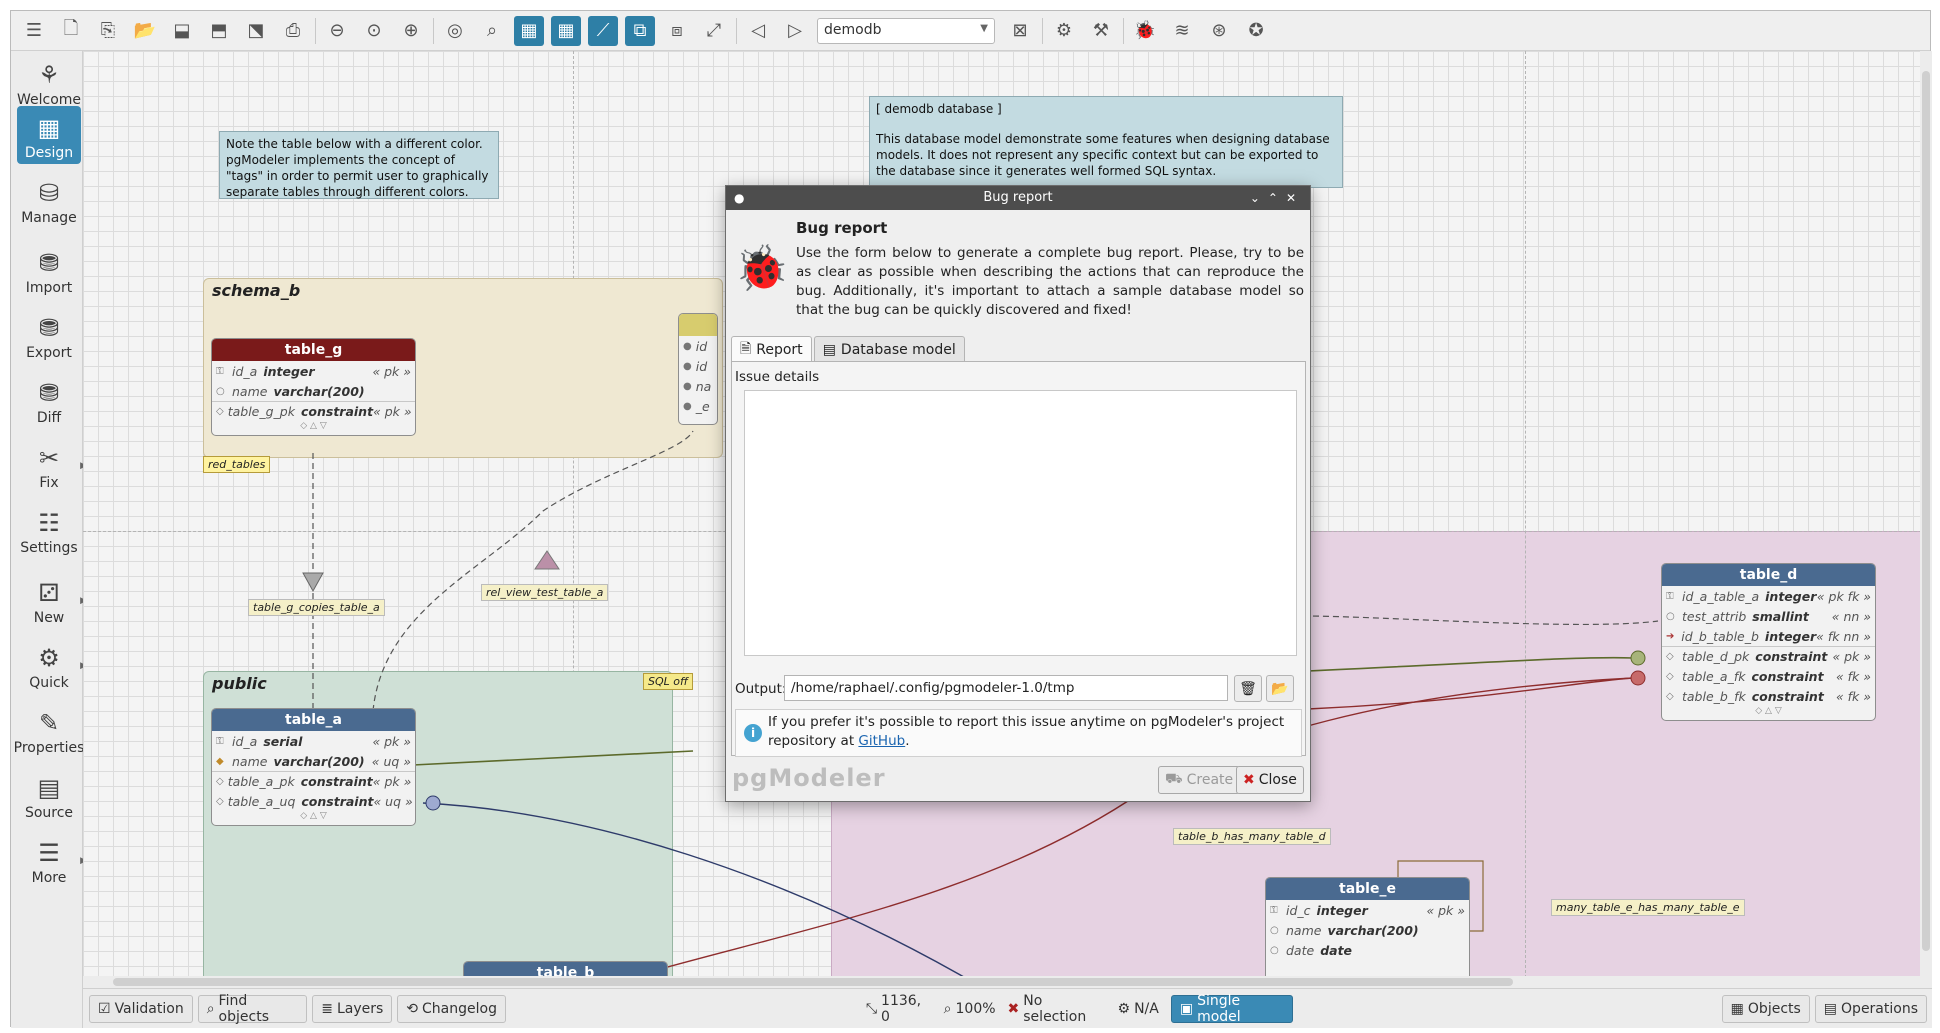 This screenshot has height=1033, width=1940. What do you see at coordinates (52, 465) in the screenshot?
I see `sidebar-item-fix: ✂ Fix ▶` at bounding box center [52, 465].